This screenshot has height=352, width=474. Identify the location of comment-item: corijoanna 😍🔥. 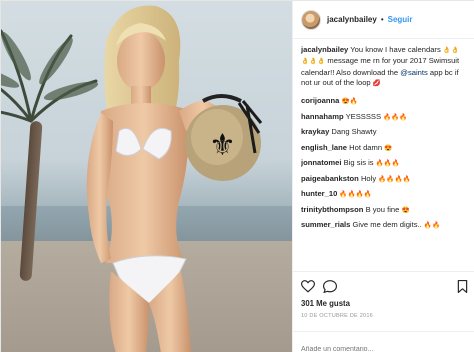
(384, 101).